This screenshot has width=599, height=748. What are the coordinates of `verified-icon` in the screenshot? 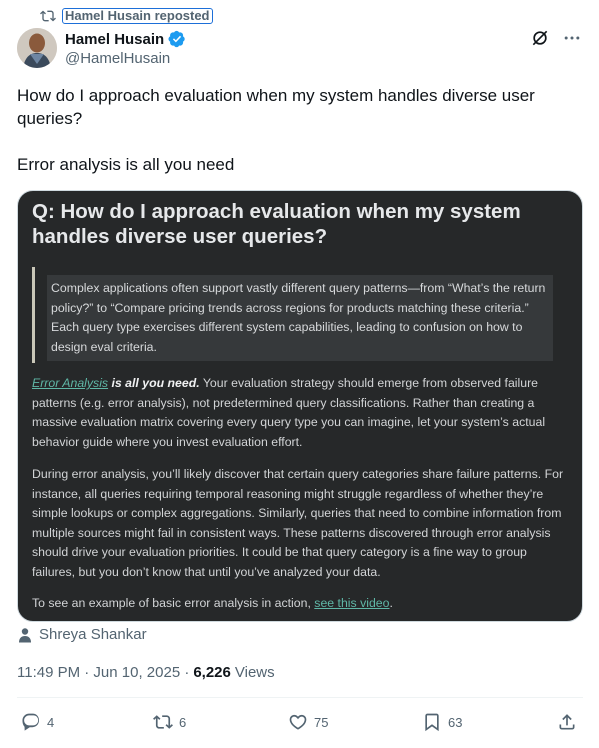 It's located at (176, 39).